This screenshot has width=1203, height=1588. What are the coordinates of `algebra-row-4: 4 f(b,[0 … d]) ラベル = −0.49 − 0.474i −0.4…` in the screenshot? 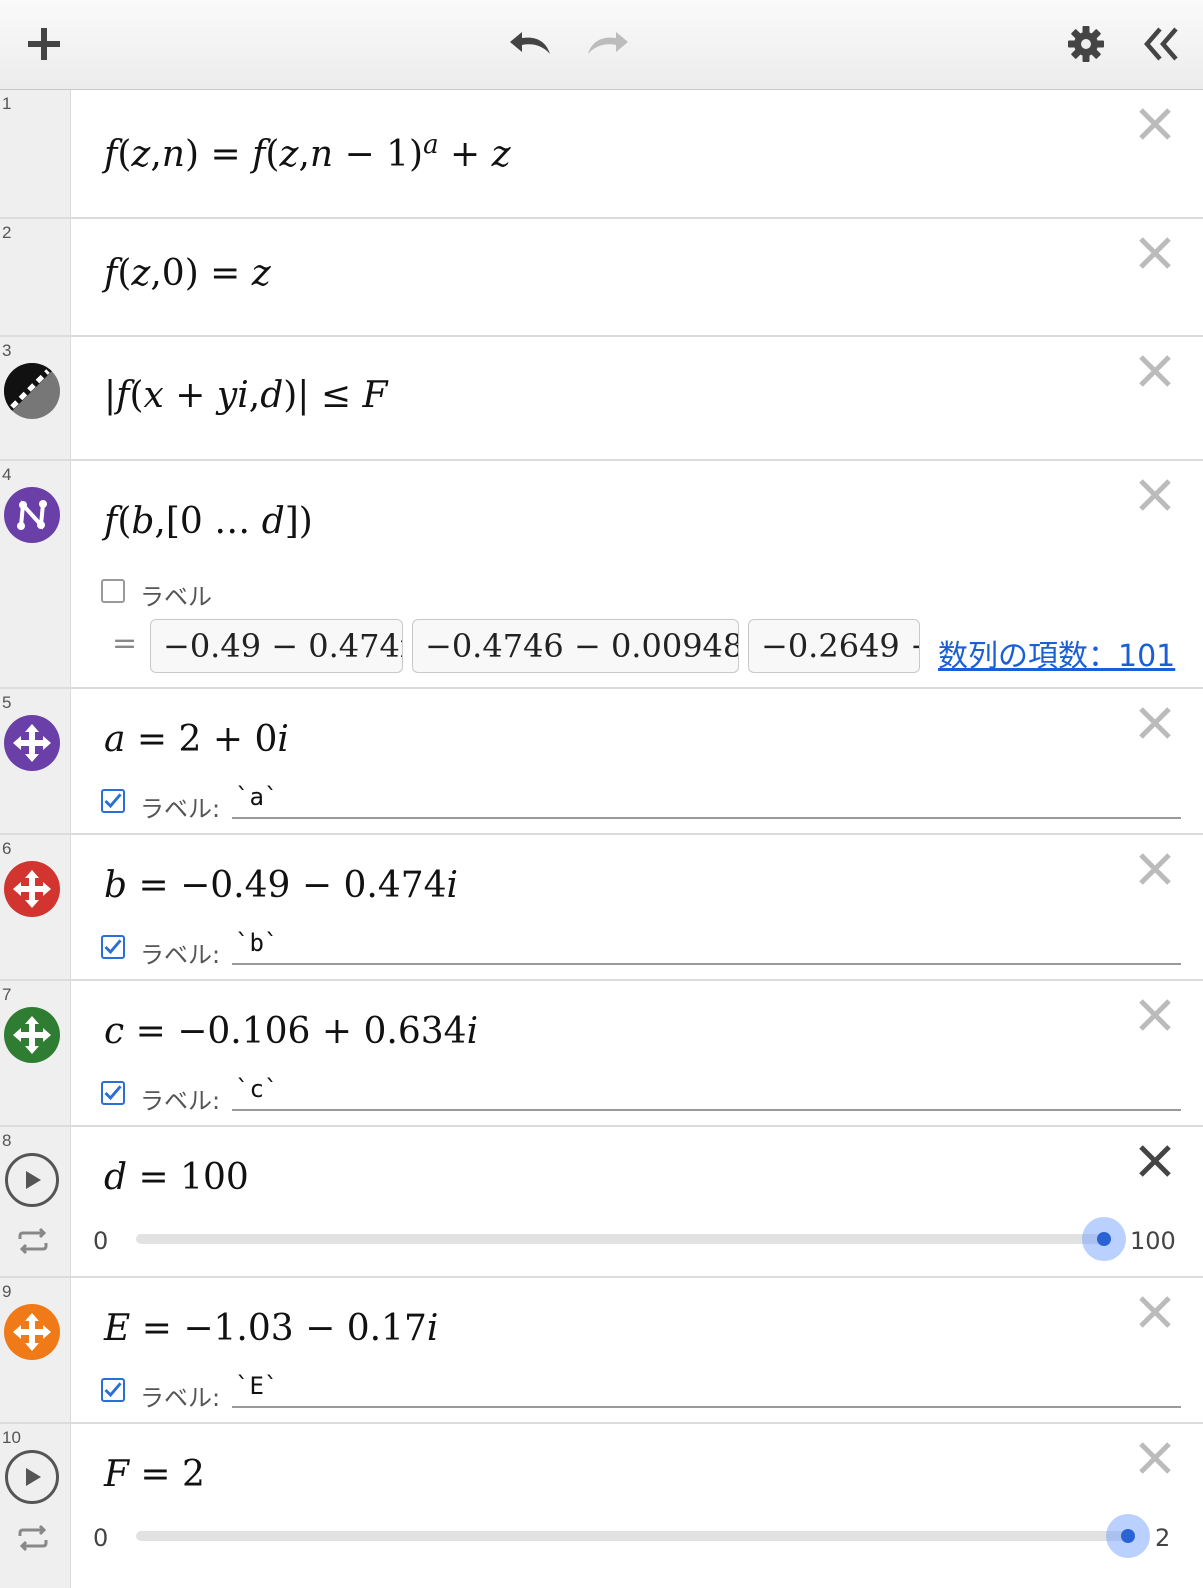 It's located at (601, 575).